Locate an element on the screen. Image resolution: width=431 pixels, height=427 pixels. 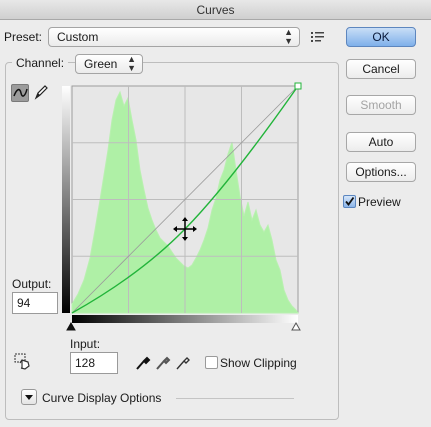
channel-value: Green is located at coordinates (101, 64).